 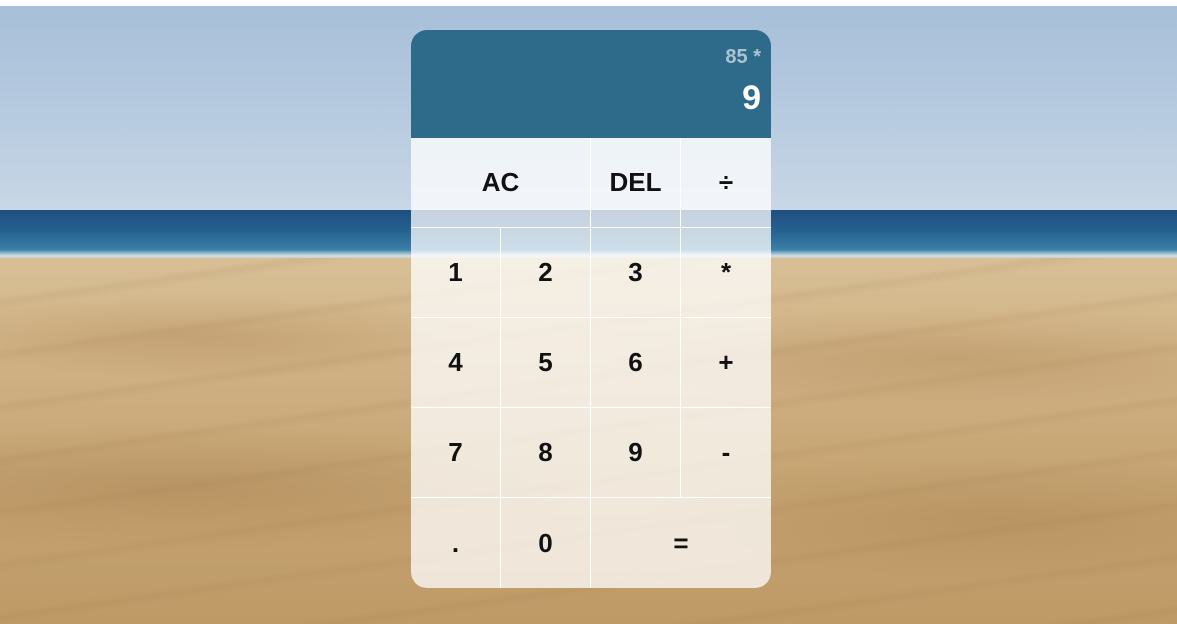 I want to click on digit-5-button: 5, so click(x=546, y=363).